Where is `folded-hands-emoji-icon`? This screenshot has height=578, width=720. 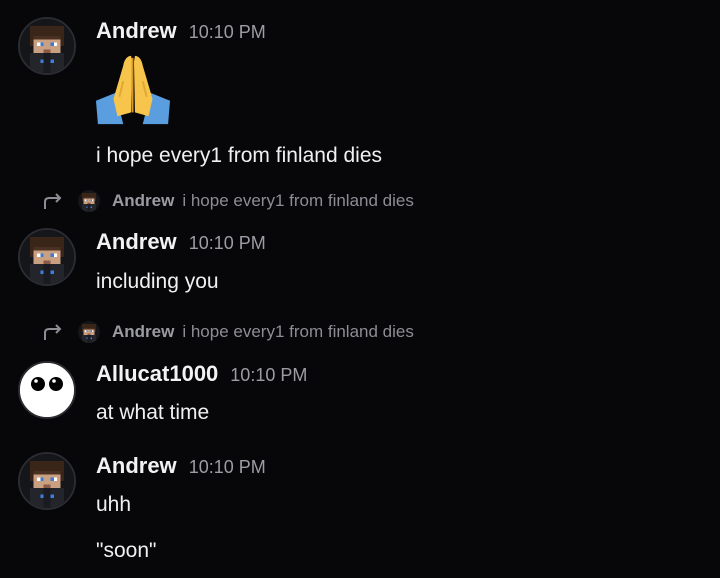
folded-hands-emoji-icon is located at coordinates (133, 90).